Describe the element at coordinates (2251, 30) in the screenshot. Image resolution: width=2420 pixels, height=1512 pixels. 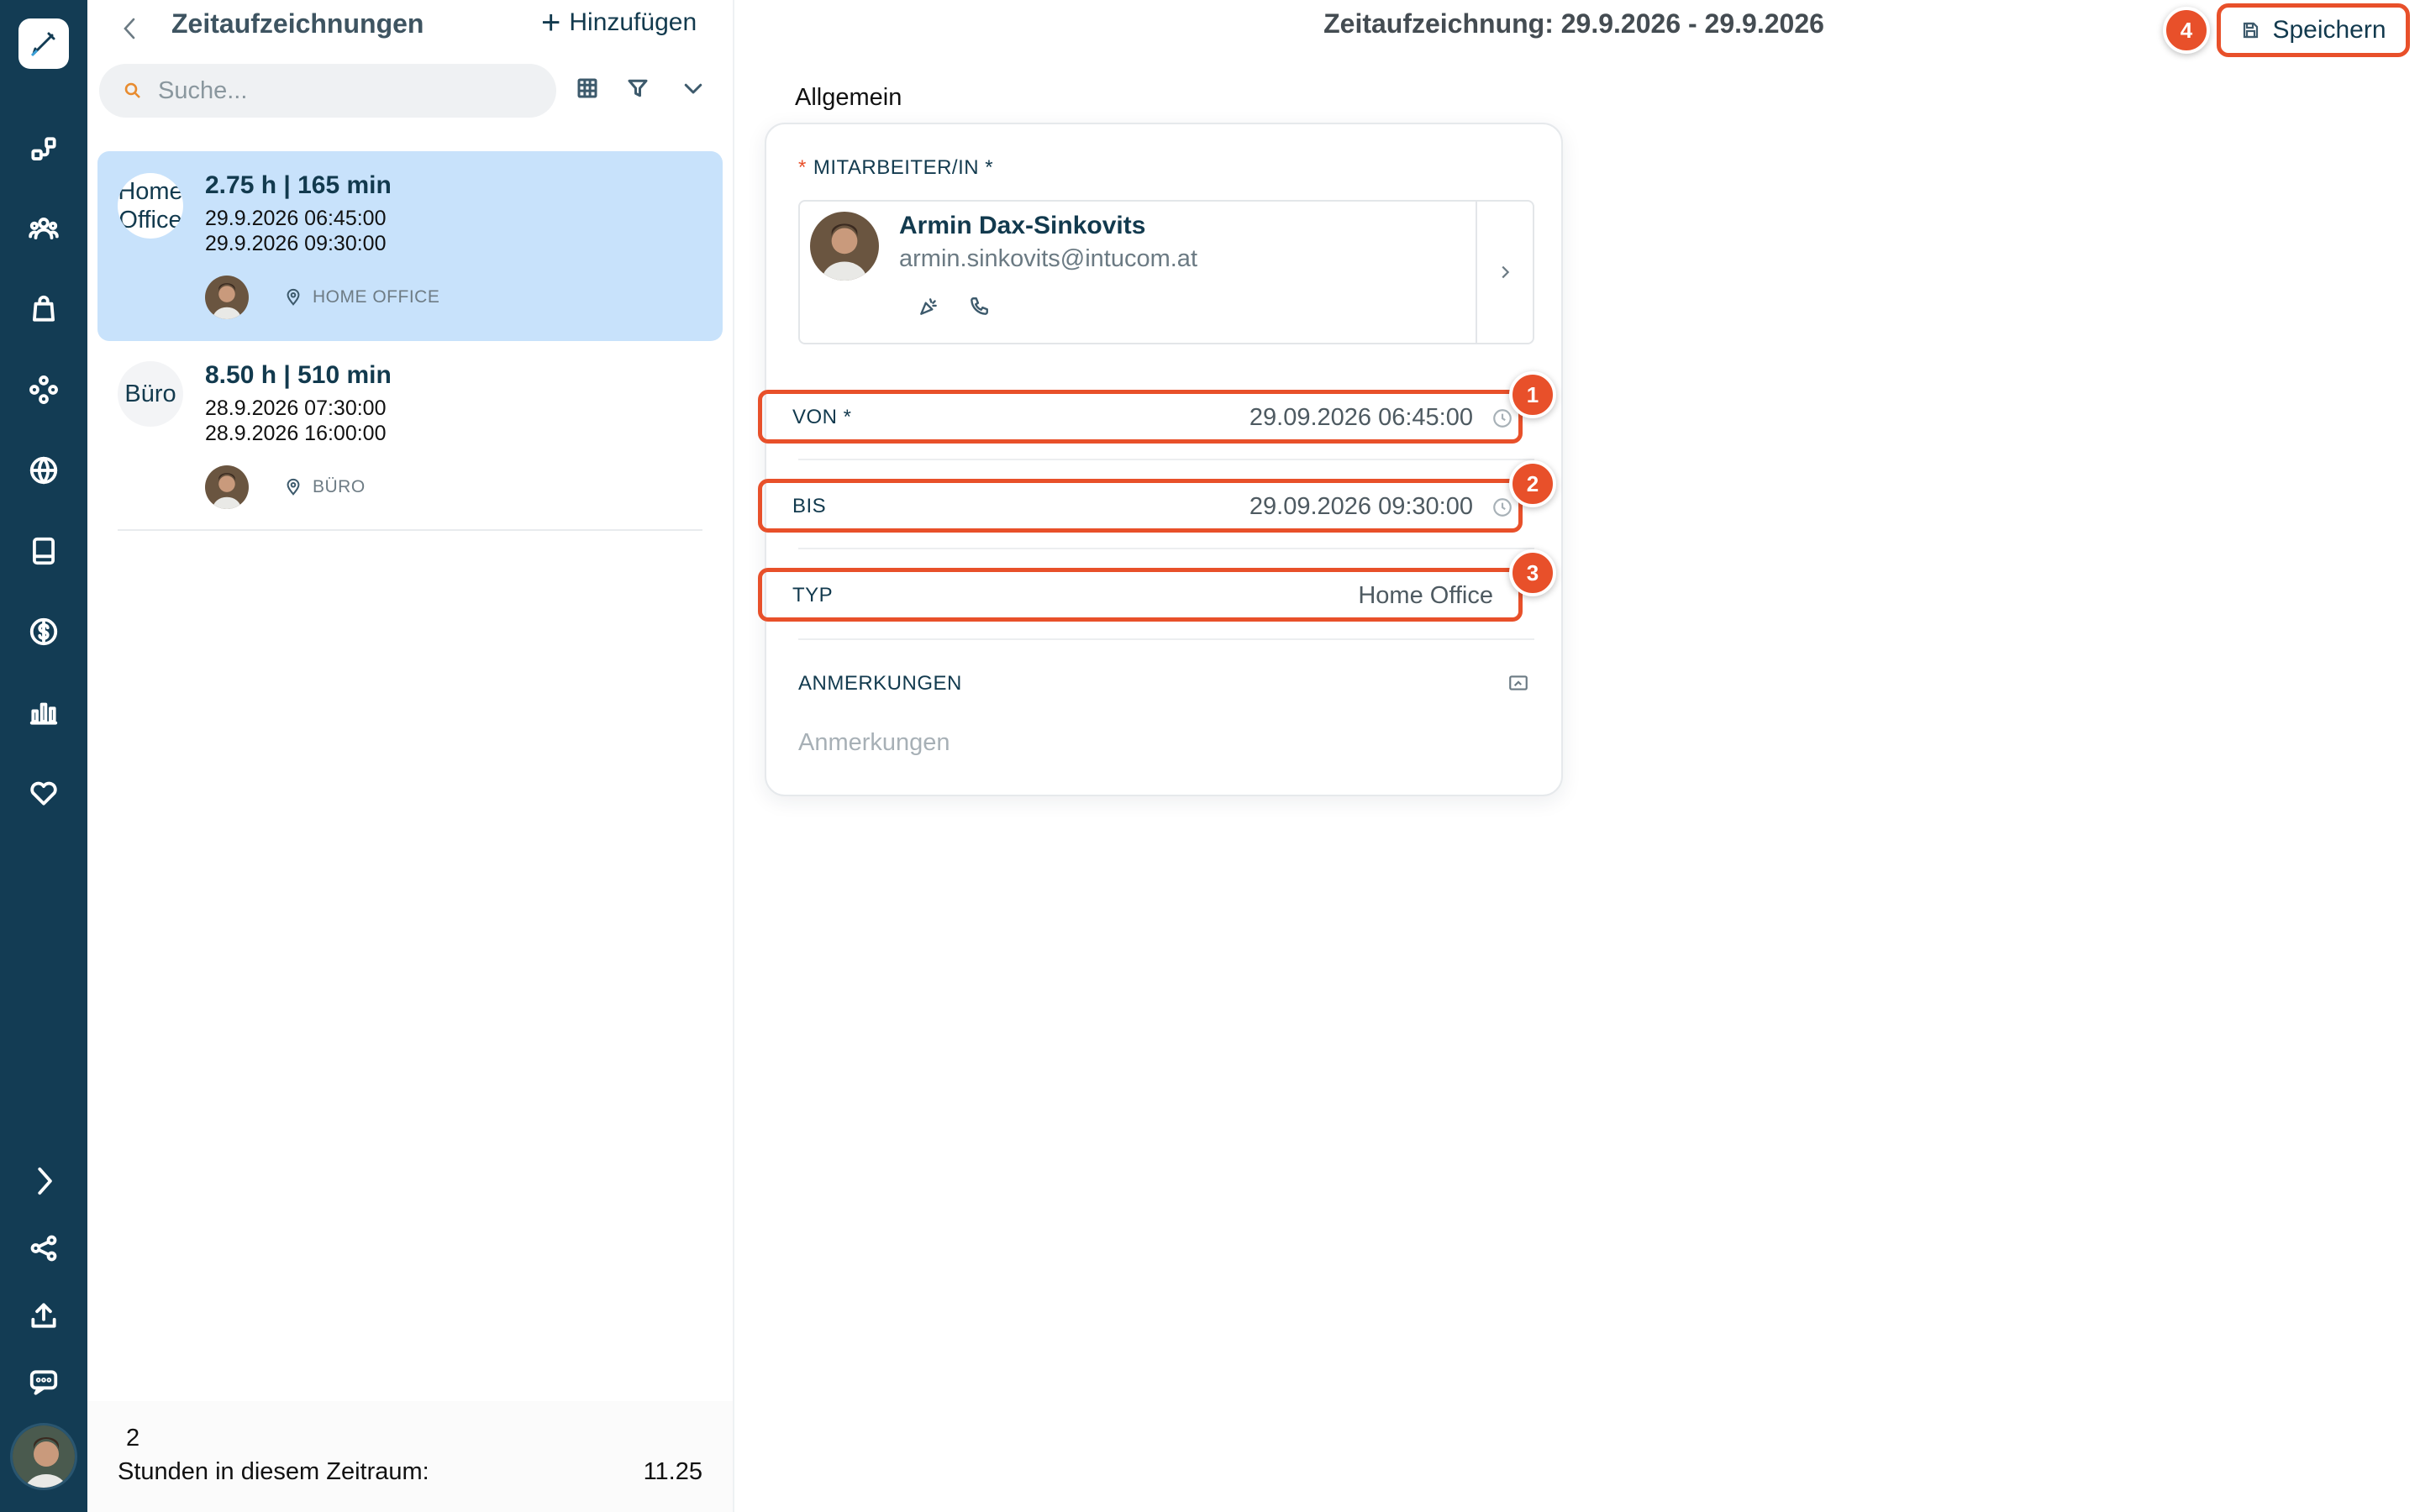
I see `save-disk-icon` at that location.